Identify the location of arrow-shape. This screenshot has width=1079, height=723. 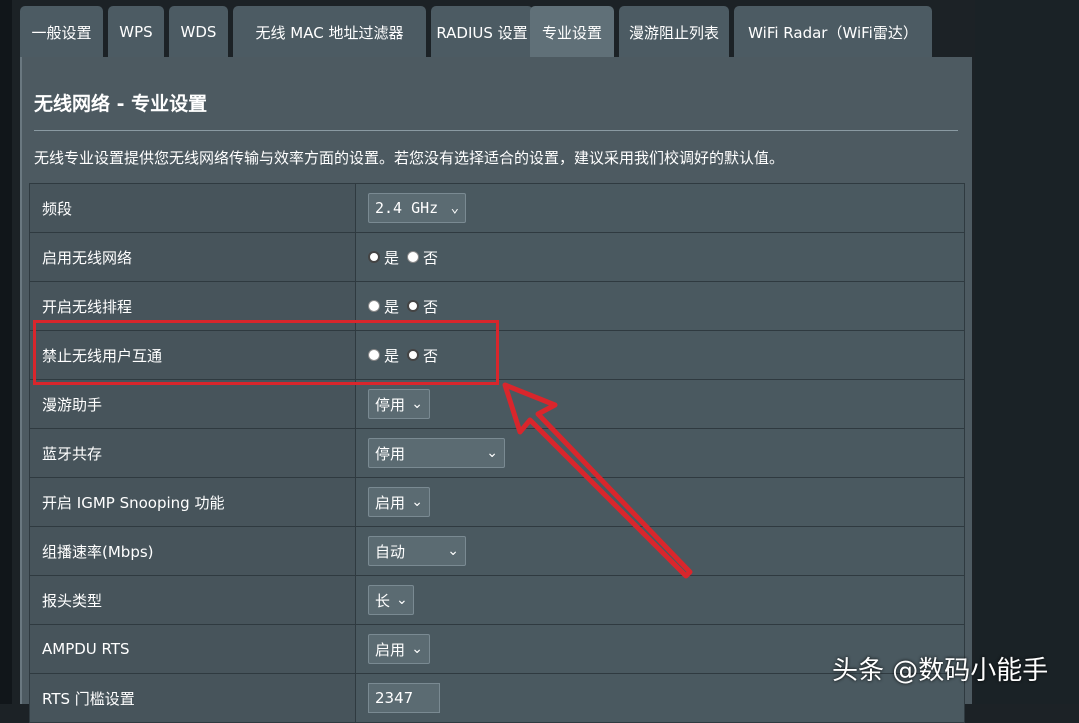
(597, 480).